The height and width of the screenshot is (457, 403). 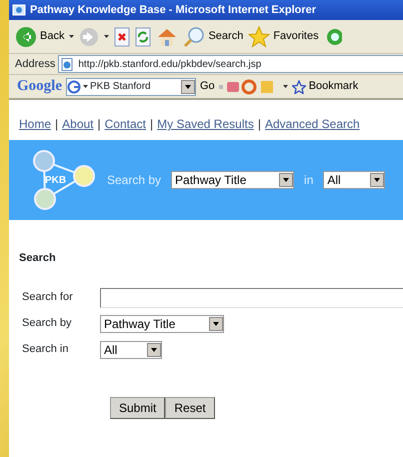 What do you see at coordinates (131, 87) in the screenshot?
I see `toolbar-search-field: PKB Stanford` at bounding box center [131, 87].